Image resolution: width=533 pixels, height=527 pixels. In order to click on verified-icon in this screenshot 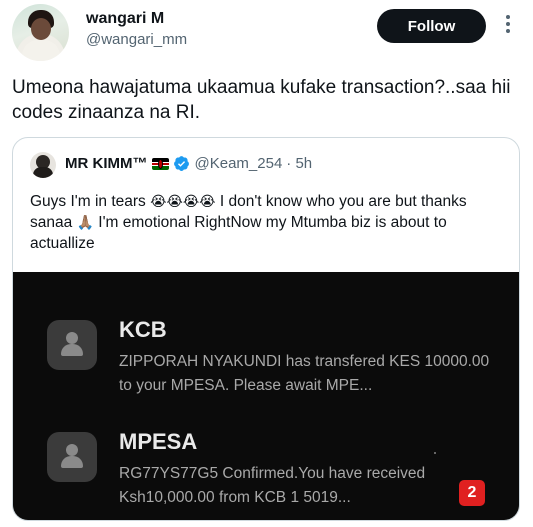, I will do `click(181, 163)`.